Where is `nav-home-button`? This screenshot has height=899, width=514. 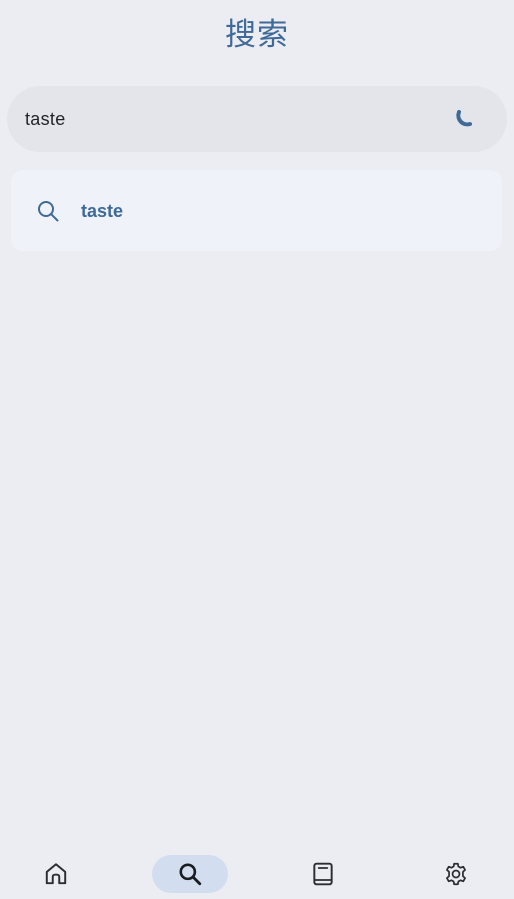
nav-home-button is located at coordinates (56, 874).